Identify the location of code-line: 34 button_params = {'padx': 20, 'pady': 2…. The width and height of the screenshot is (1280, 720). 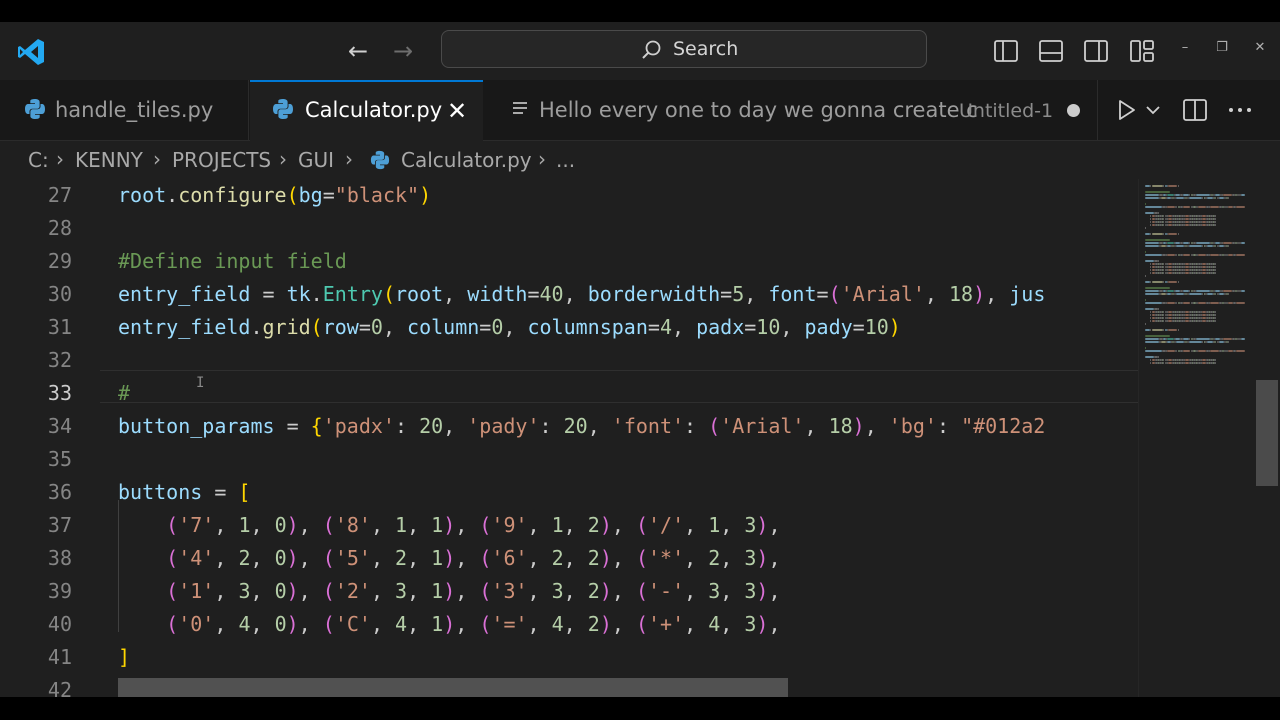
(569, 426).